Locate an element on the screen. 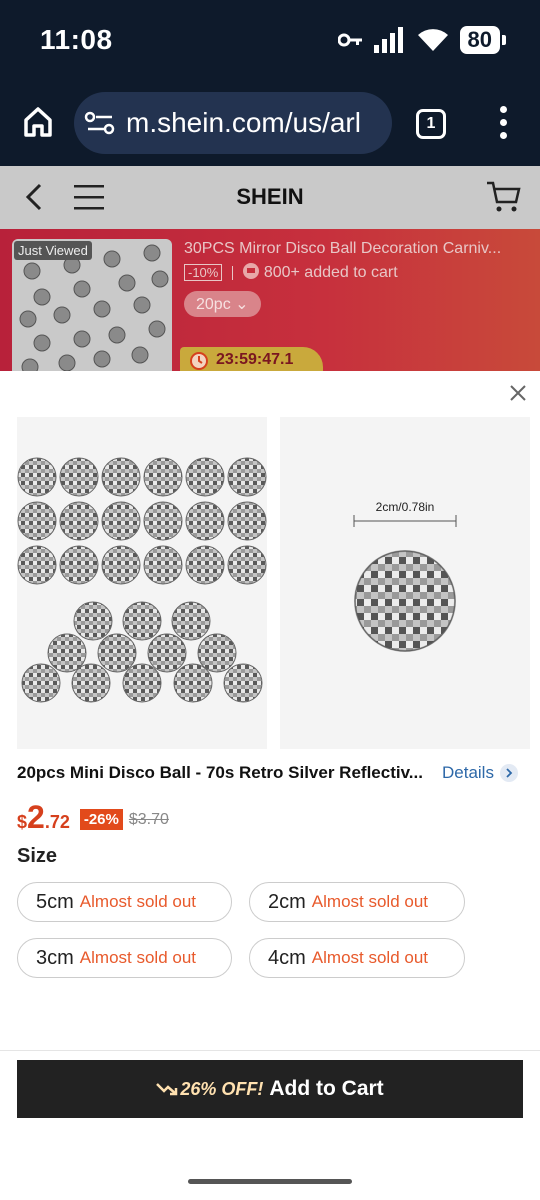  promo-text: 26% OFF! is located at coordinates (222, 1088).